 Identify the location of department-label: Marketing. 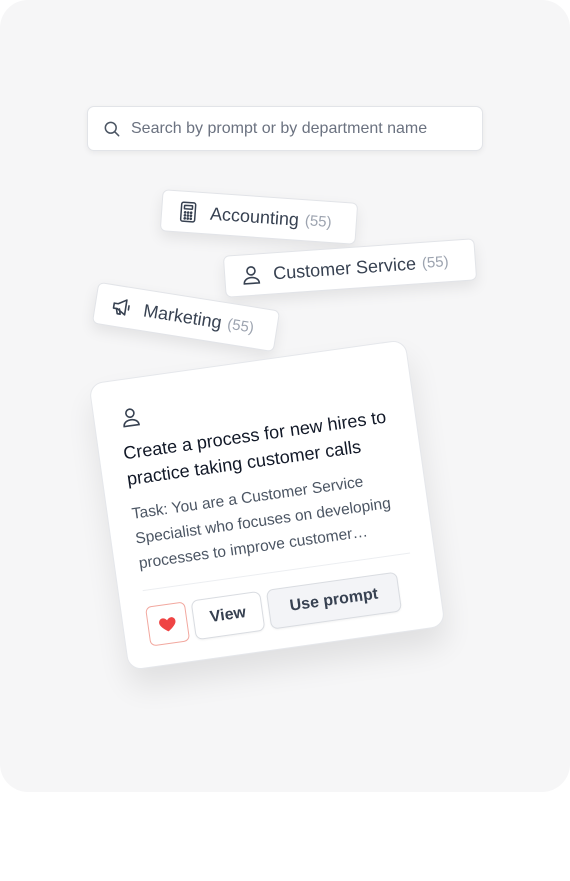
(183, 316).